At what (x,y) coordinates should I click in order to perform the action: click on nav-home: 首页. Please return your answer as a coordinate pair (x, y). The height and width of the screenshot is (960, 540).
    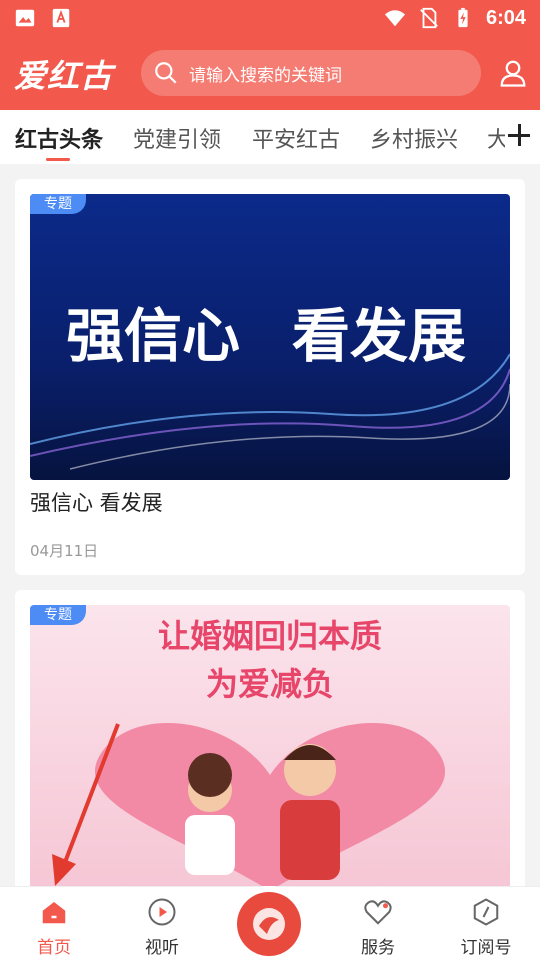
    Looking at the image, I should click on (54, 923).